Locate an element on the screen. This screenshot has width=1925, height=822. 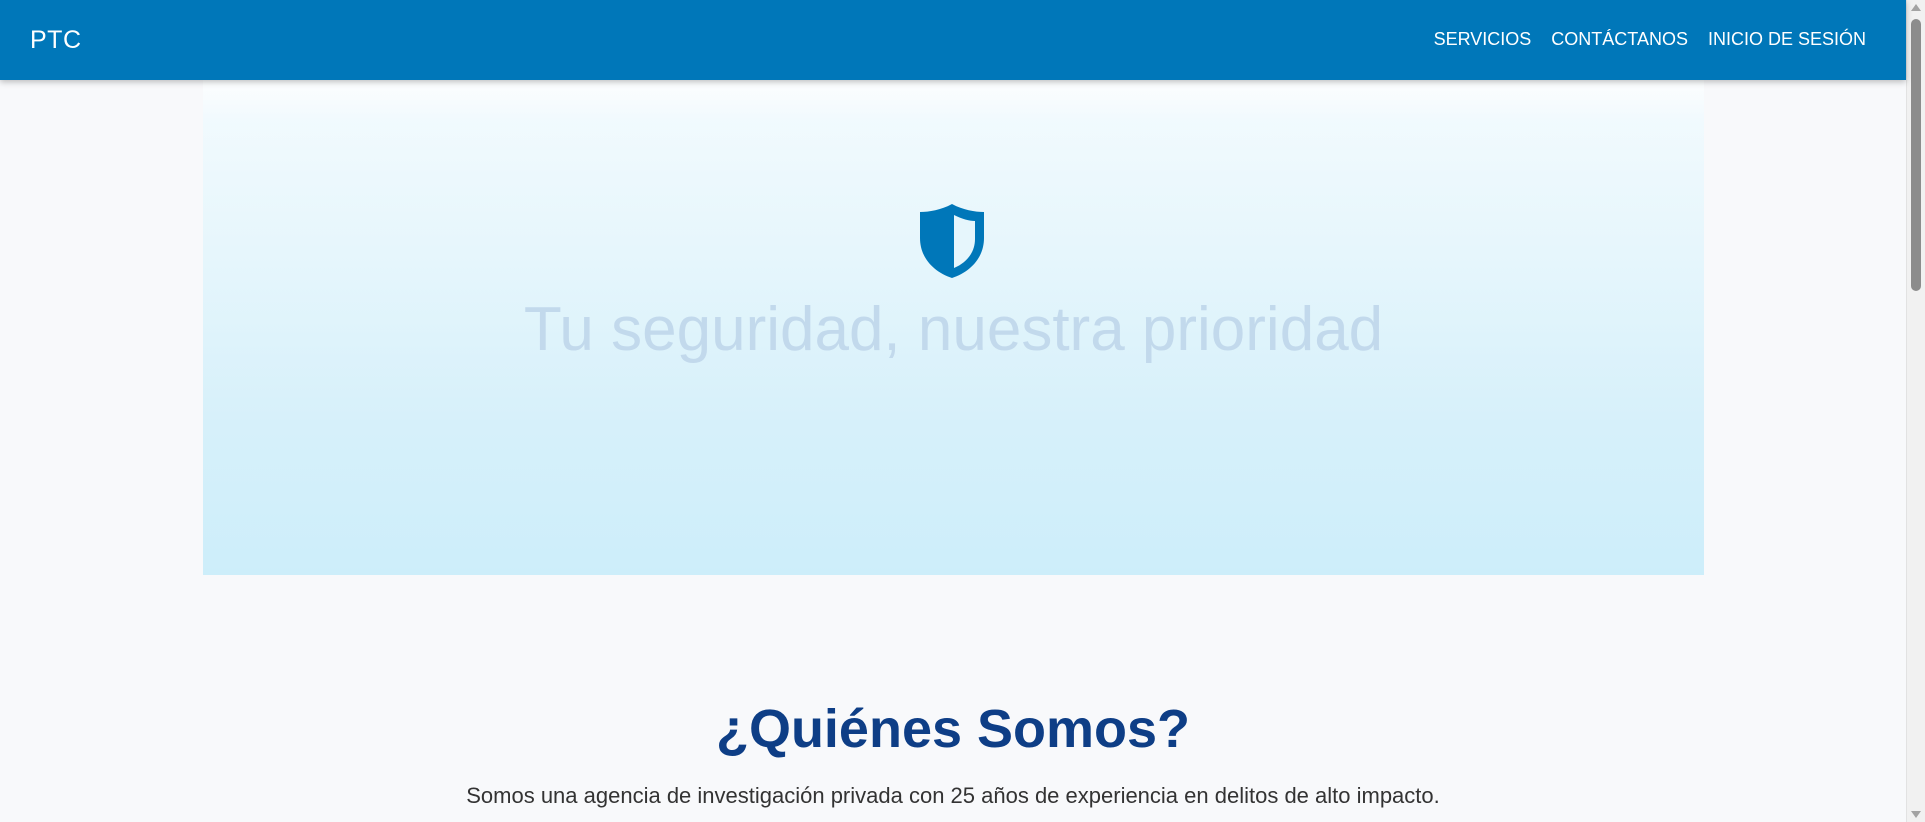
brand-logo-link: PTC is located at coordinates (56, 40).